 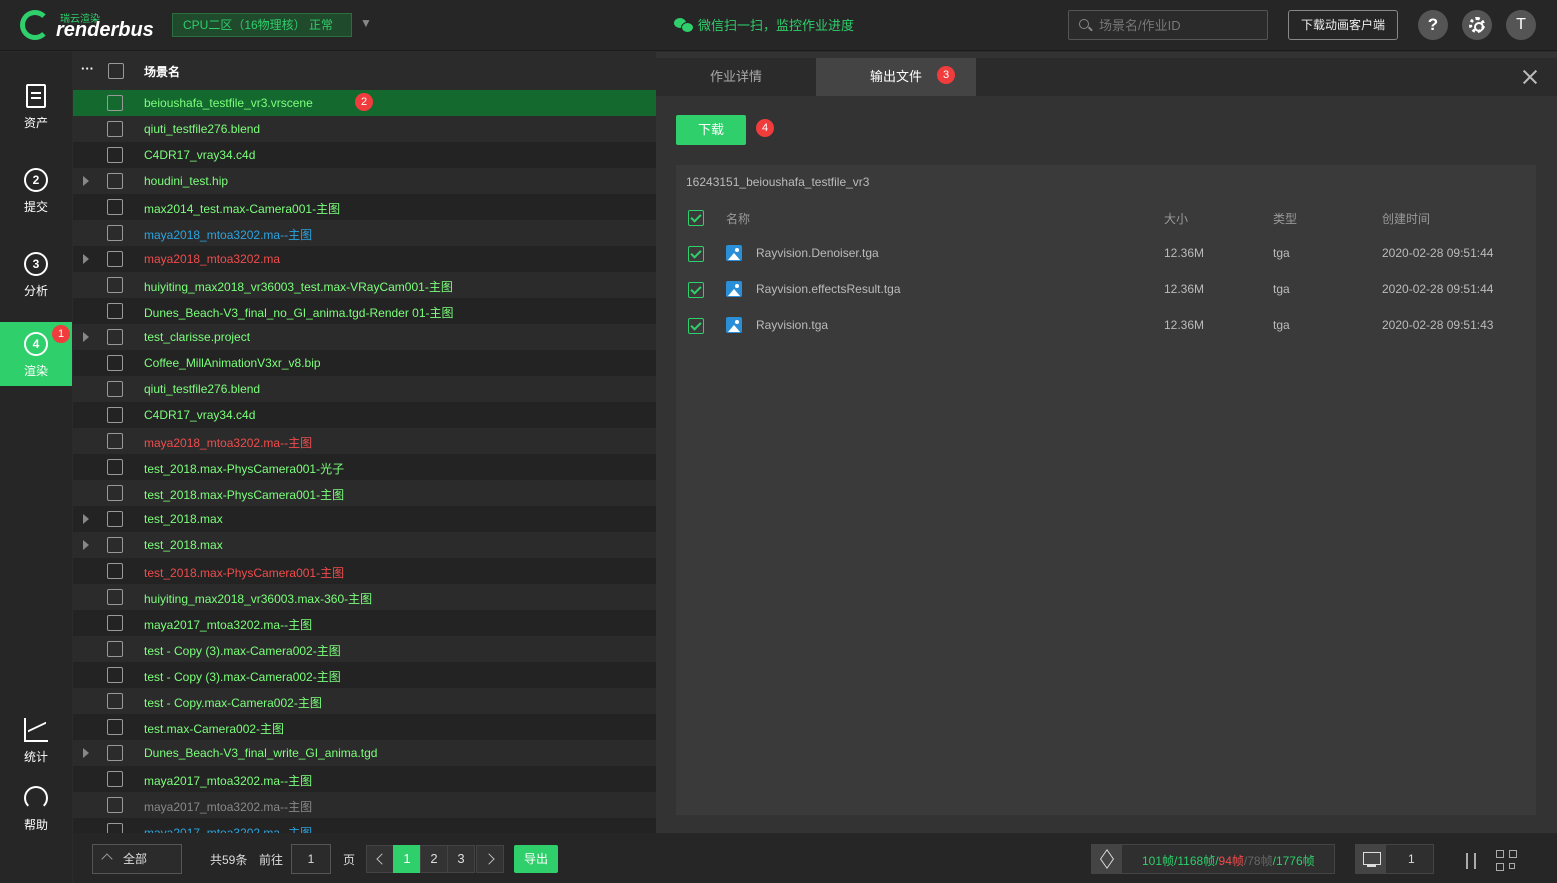 I want to click on sidebar-item-render: 4 1 渲染, so click(x=36, y=354).